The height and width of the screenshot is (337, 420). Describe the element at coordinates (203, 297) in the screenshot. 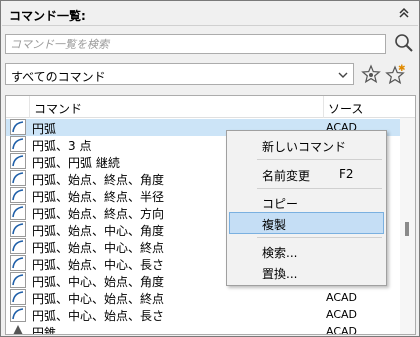

I see `list-item: 円弧、中心、始点、終点 ACAD` at that location.